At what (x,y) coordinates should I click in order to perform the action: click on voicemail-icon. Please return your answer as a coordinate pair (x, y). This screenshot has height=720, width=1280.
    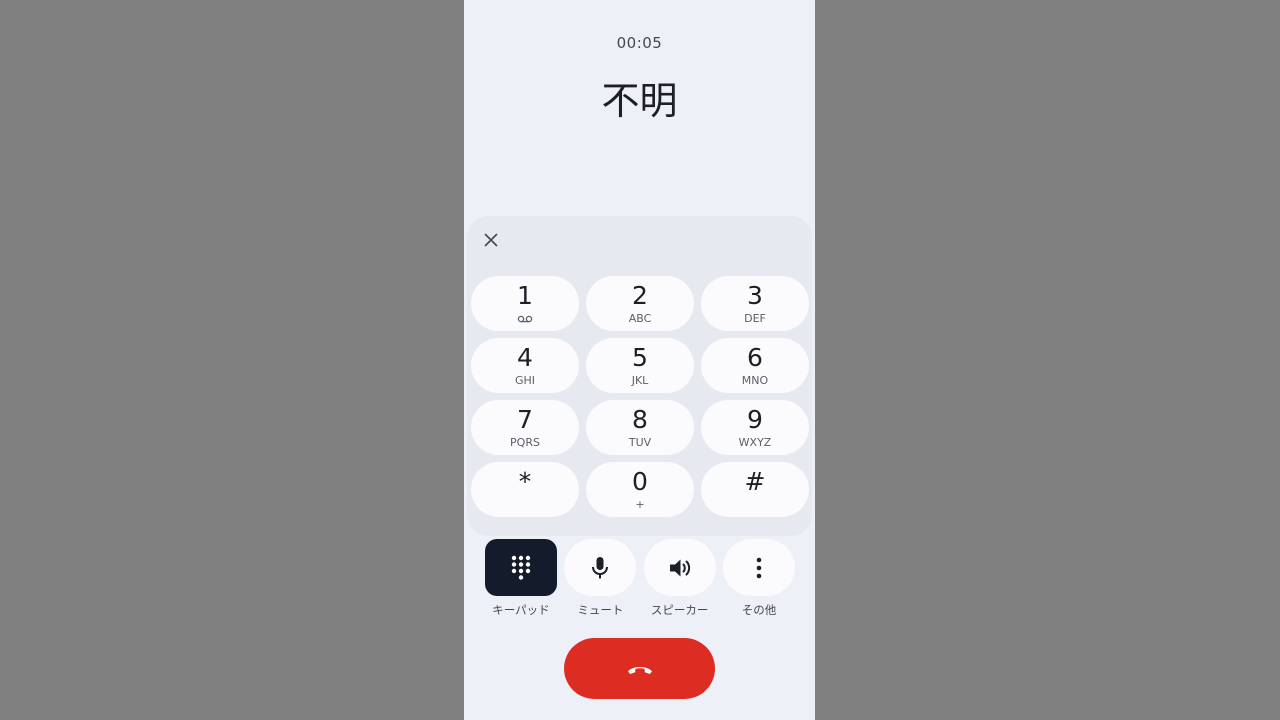
    Looking at the image, I should click on (525, 318).